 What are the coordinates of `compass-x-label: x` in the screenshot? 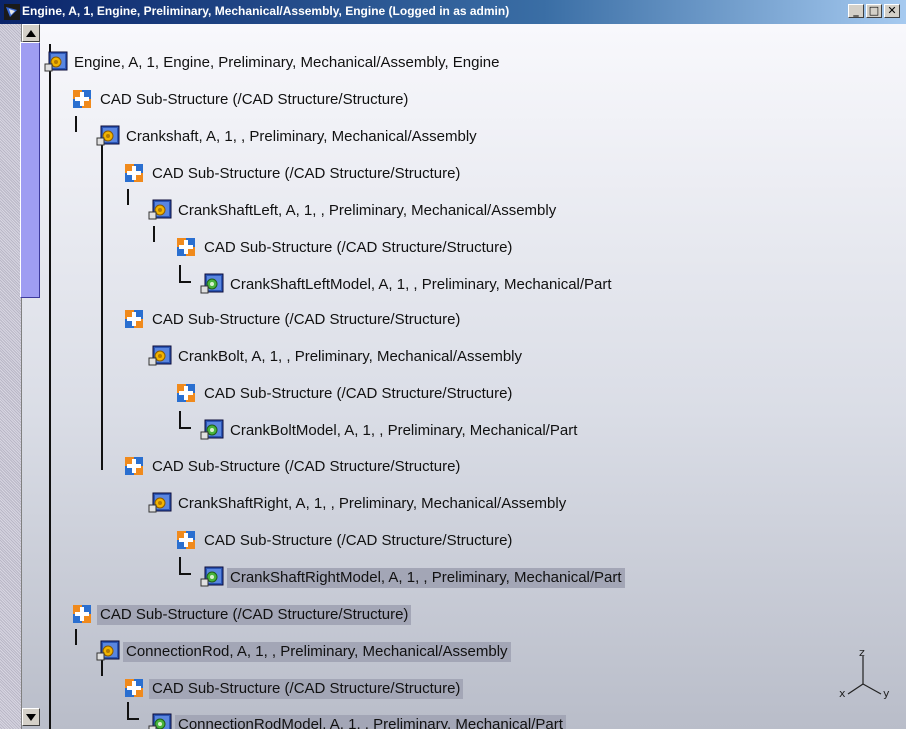 It's located at (842, 693).